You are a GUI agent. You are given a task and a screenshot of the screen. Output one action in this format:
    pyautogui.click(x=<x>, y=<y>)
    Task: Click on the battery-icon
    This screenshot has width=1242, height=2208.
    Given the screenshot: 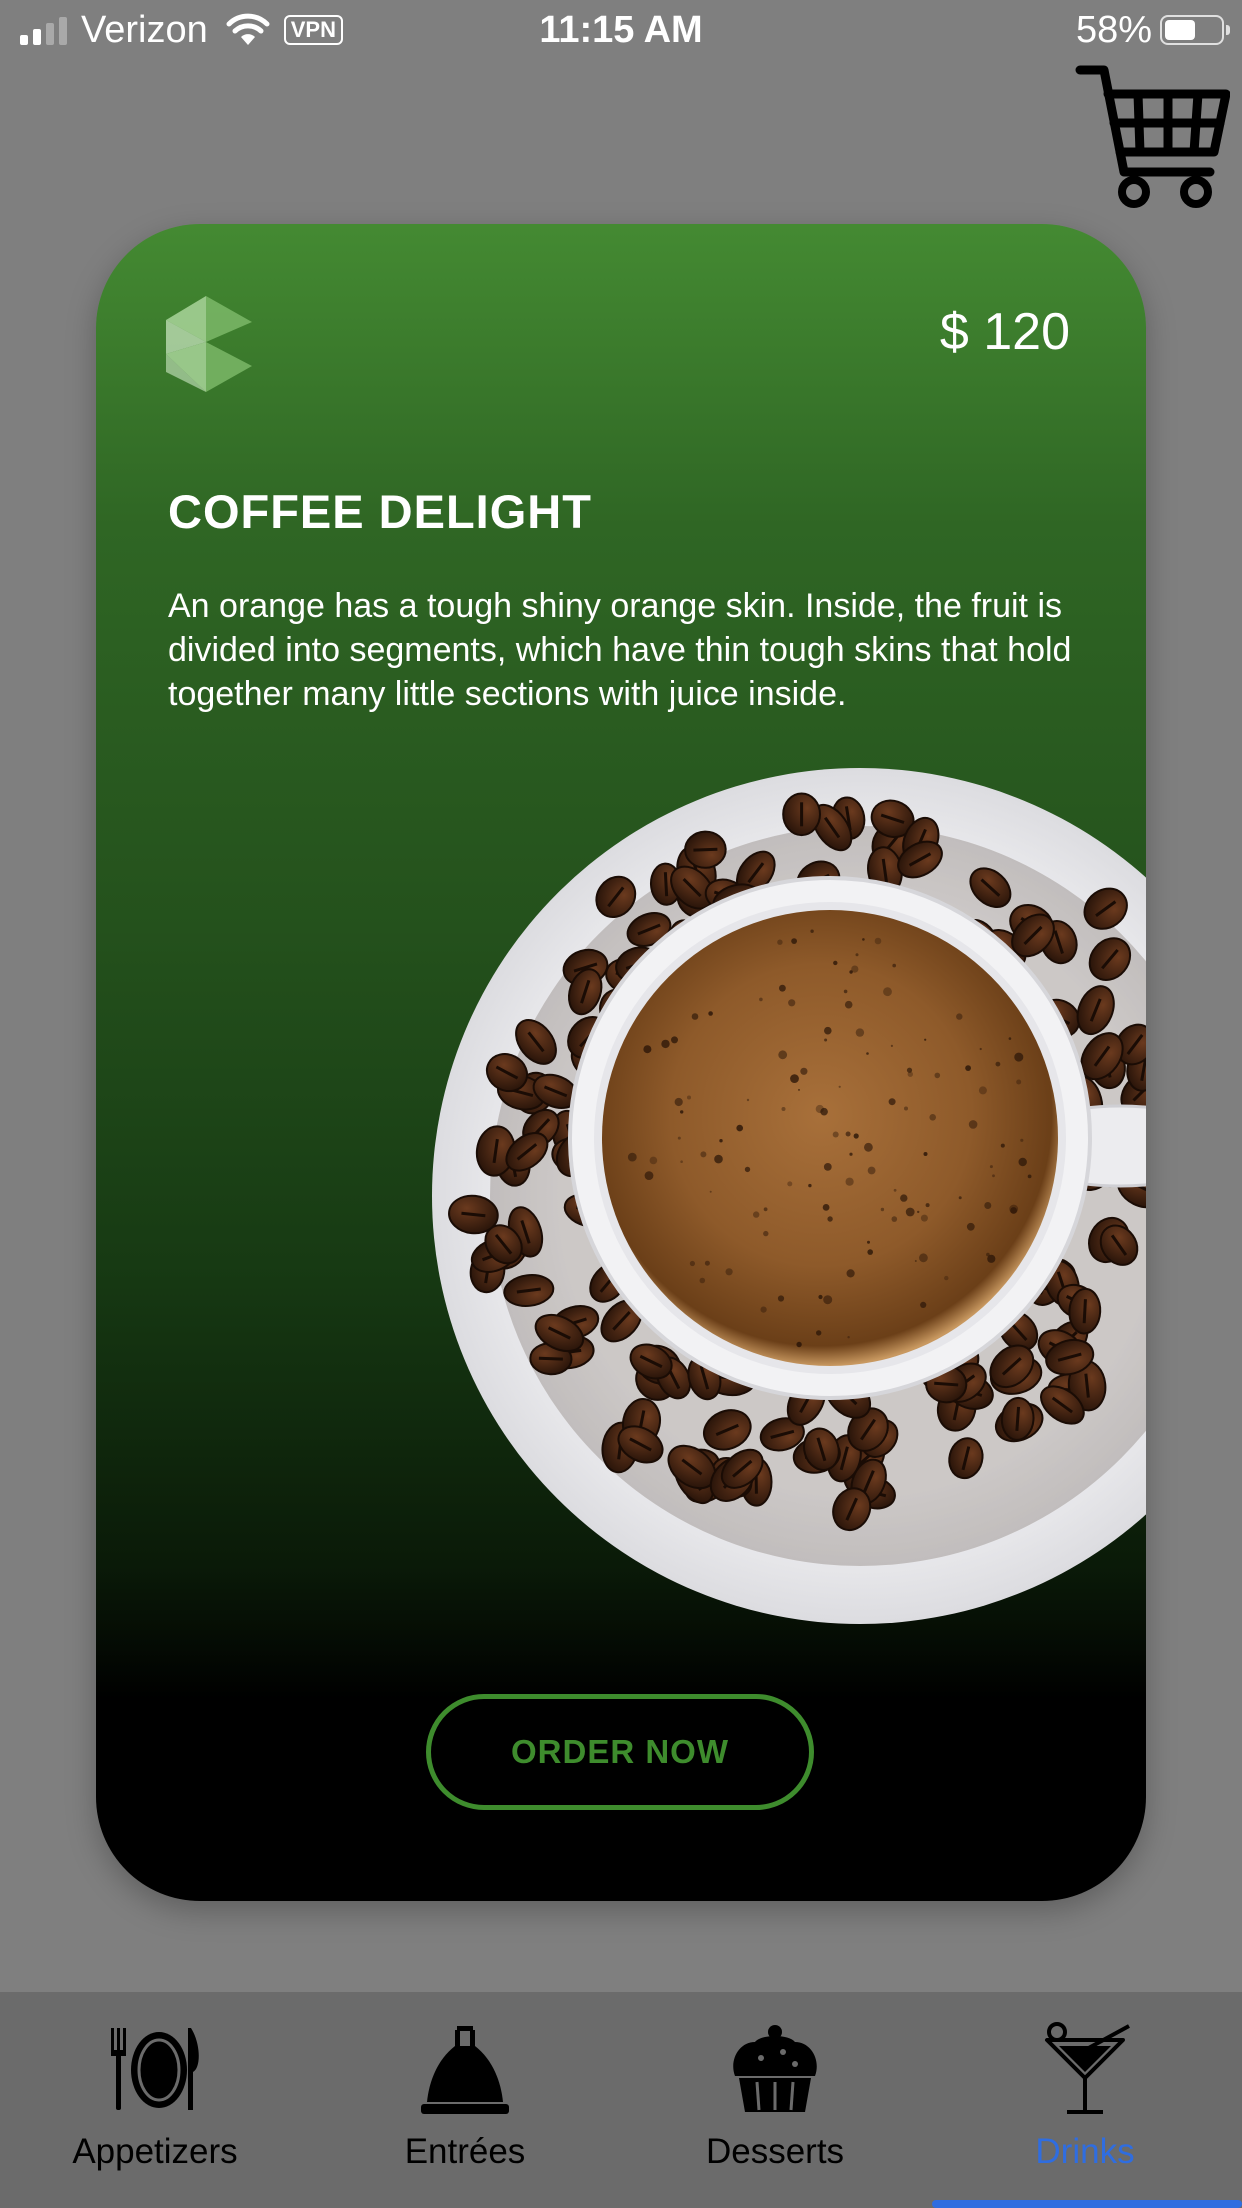 What is the action you would take?
    pyautogui.click(x=1195, y=30)
    